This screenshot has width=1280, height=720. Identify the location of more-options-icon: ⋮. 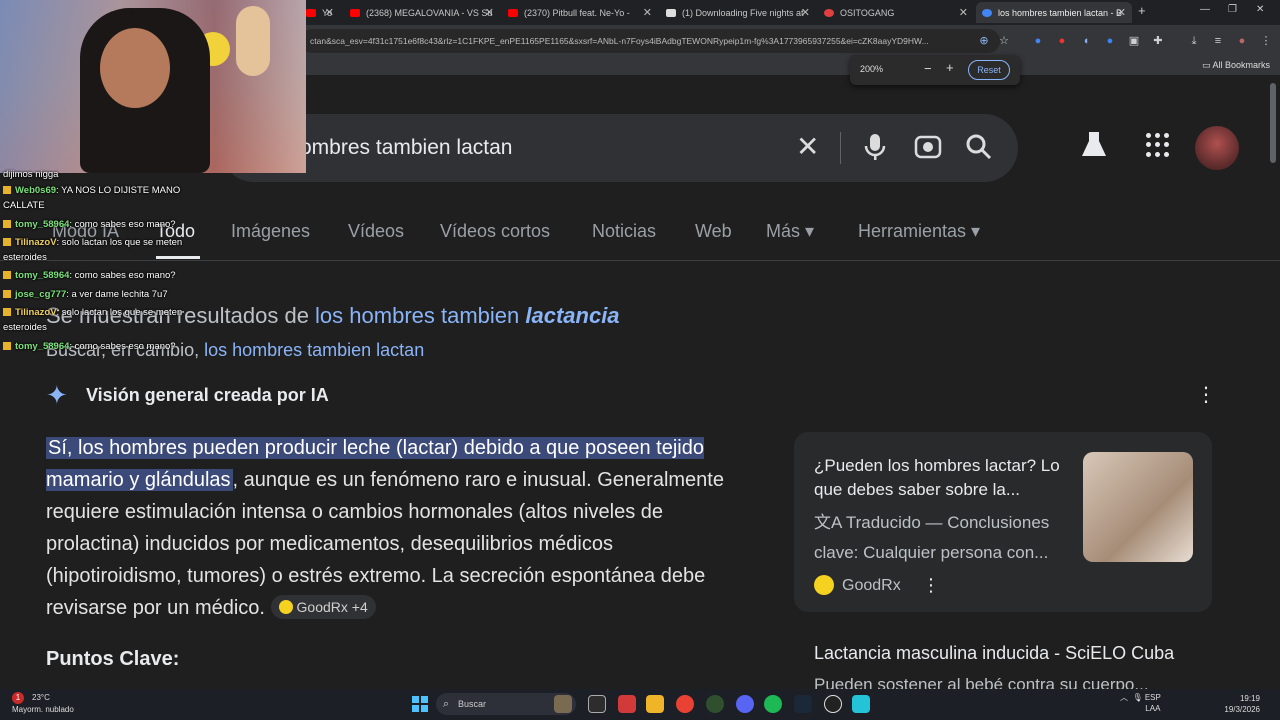
(1206, 395).